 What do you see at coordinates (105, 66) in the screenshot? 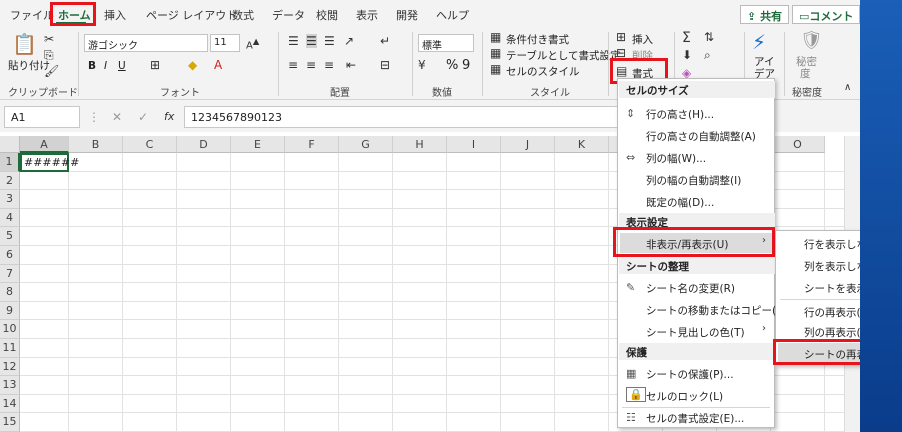
I see `italic-button: I` at bounding box center [105, 66].